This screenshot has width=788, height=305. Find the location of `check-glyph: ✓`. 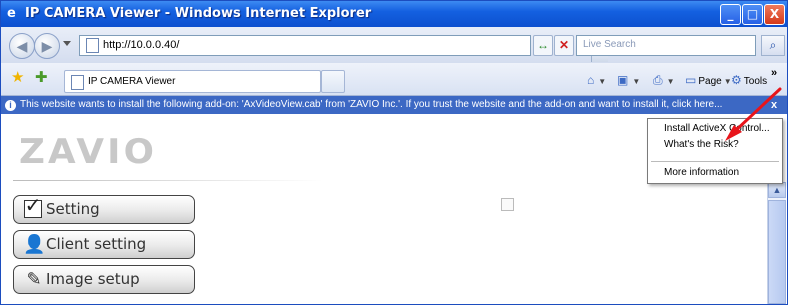

check-glyph: ✓ is located at coordinates (33, 206).